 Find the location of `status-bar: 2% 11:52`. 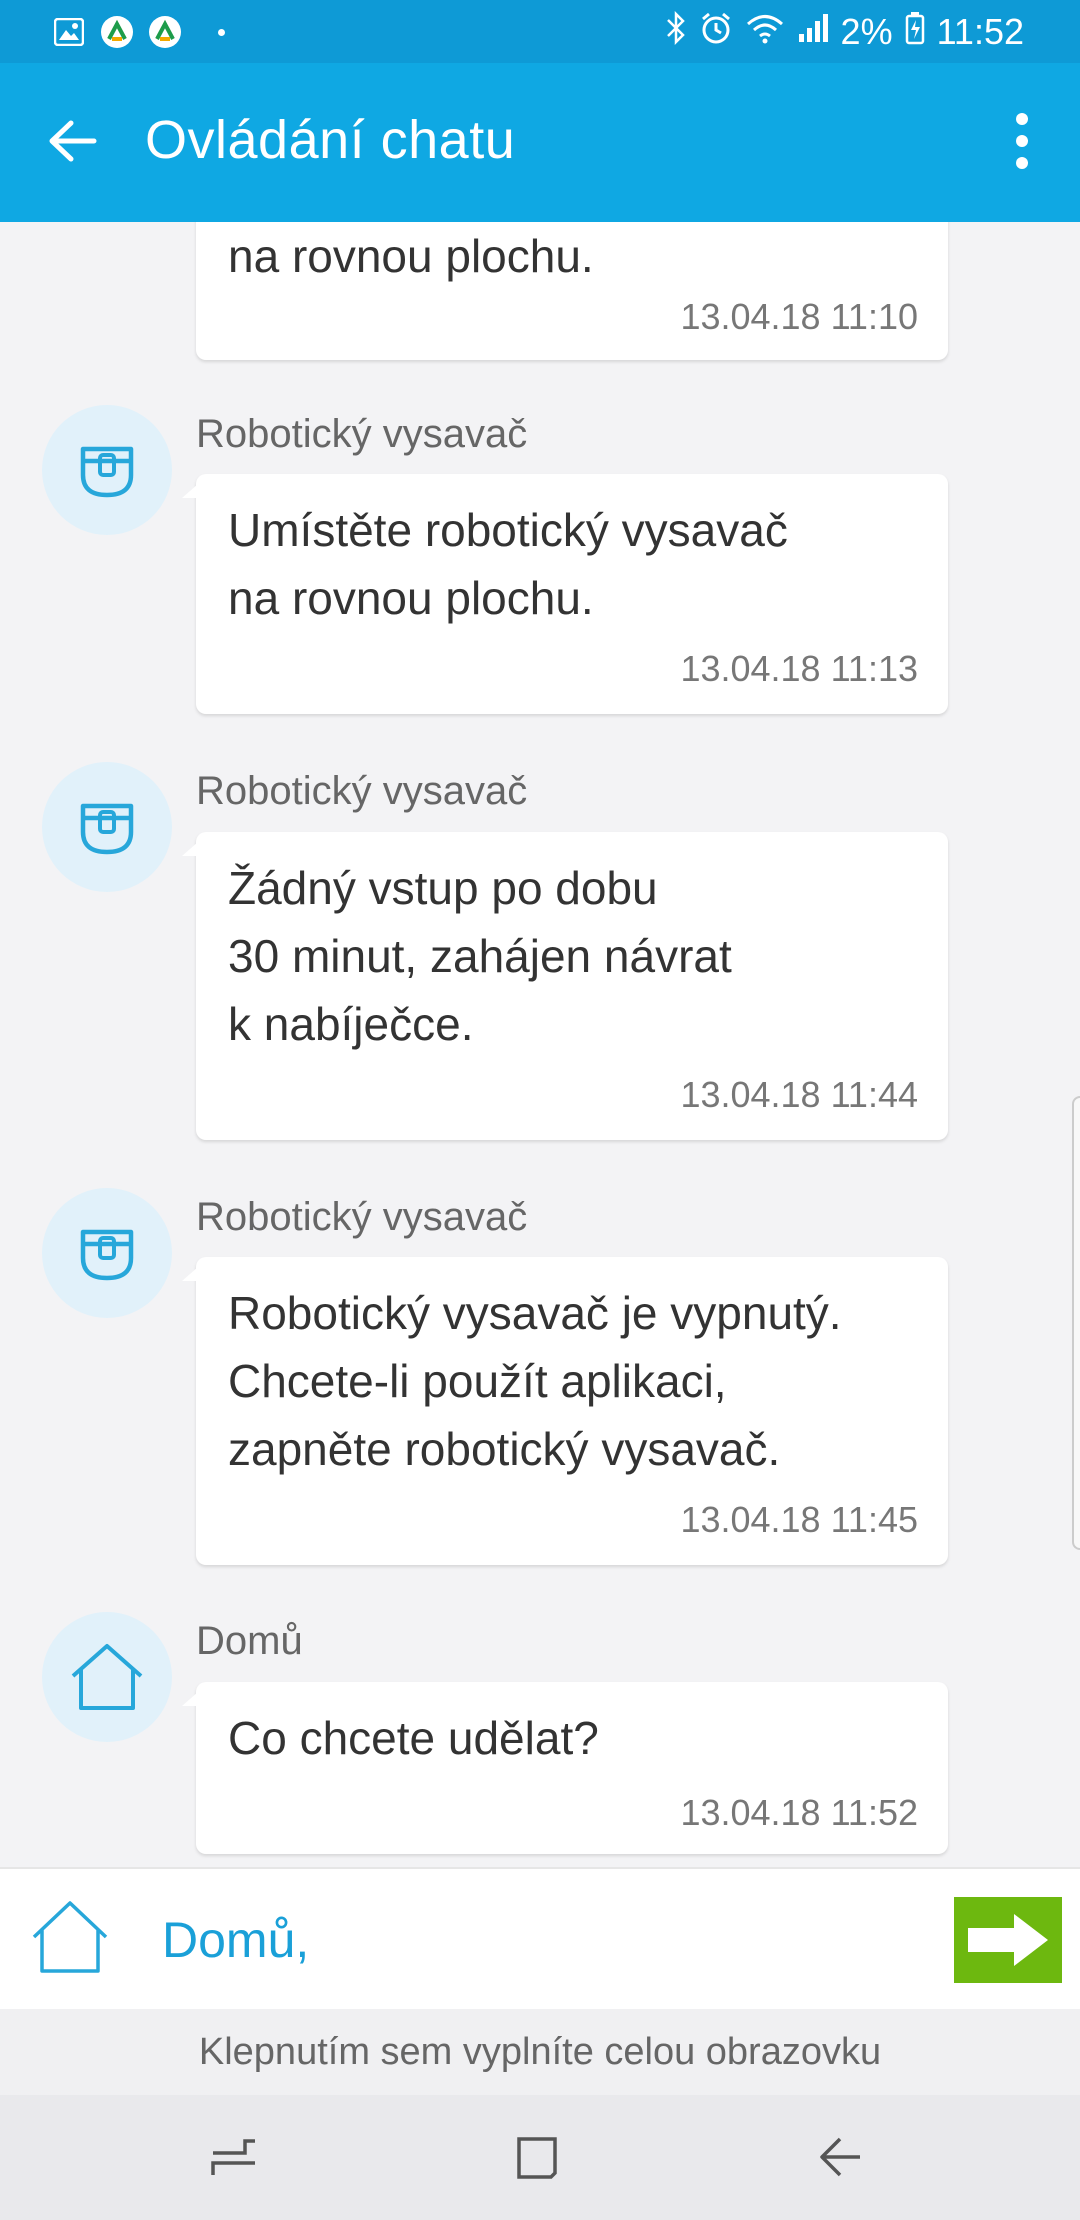

status-bar: 2% 11:52 is located at coordinates (540, 31).